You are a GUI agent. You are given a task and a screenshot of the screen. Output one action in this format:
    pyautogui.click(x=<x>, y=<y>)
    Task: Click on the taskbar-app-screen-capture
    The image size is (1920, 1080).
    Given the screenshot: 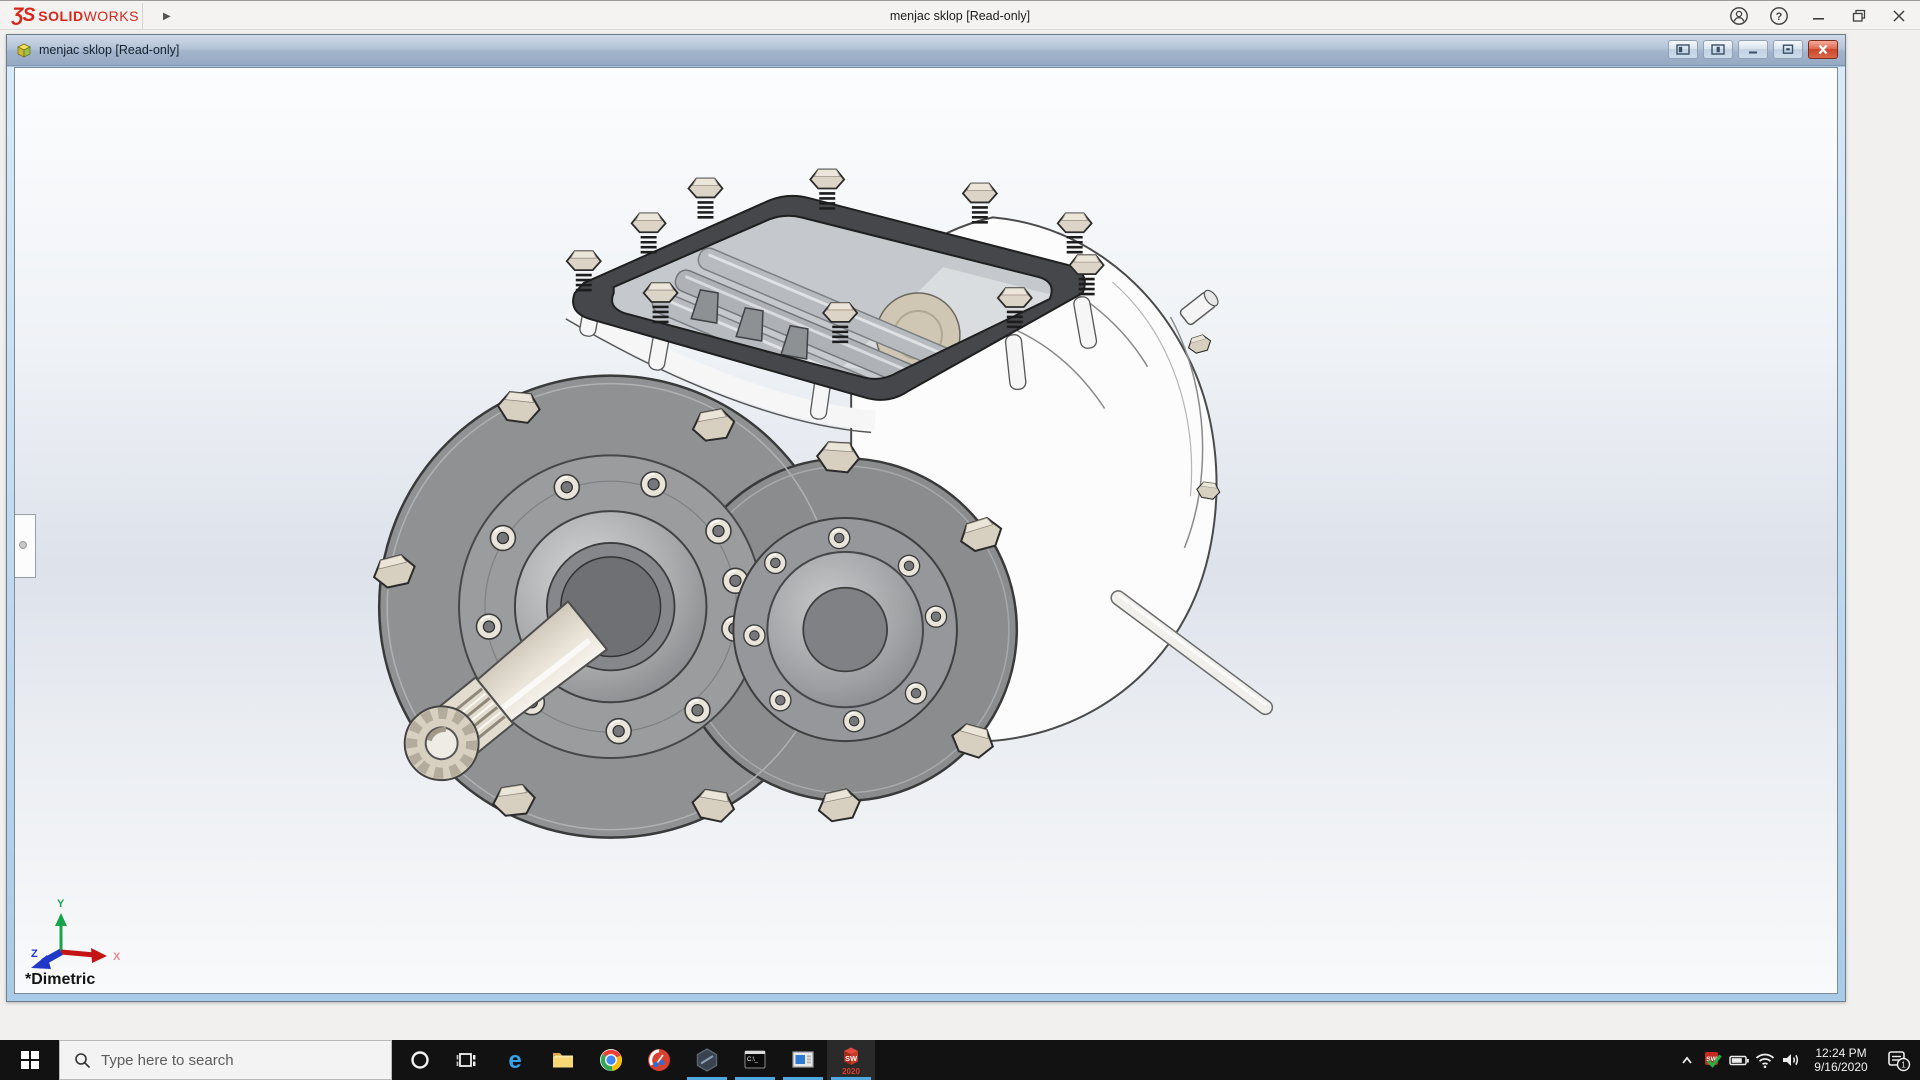 What is the action you would take?
    pyautogui.click(x=659, y=1060)
    